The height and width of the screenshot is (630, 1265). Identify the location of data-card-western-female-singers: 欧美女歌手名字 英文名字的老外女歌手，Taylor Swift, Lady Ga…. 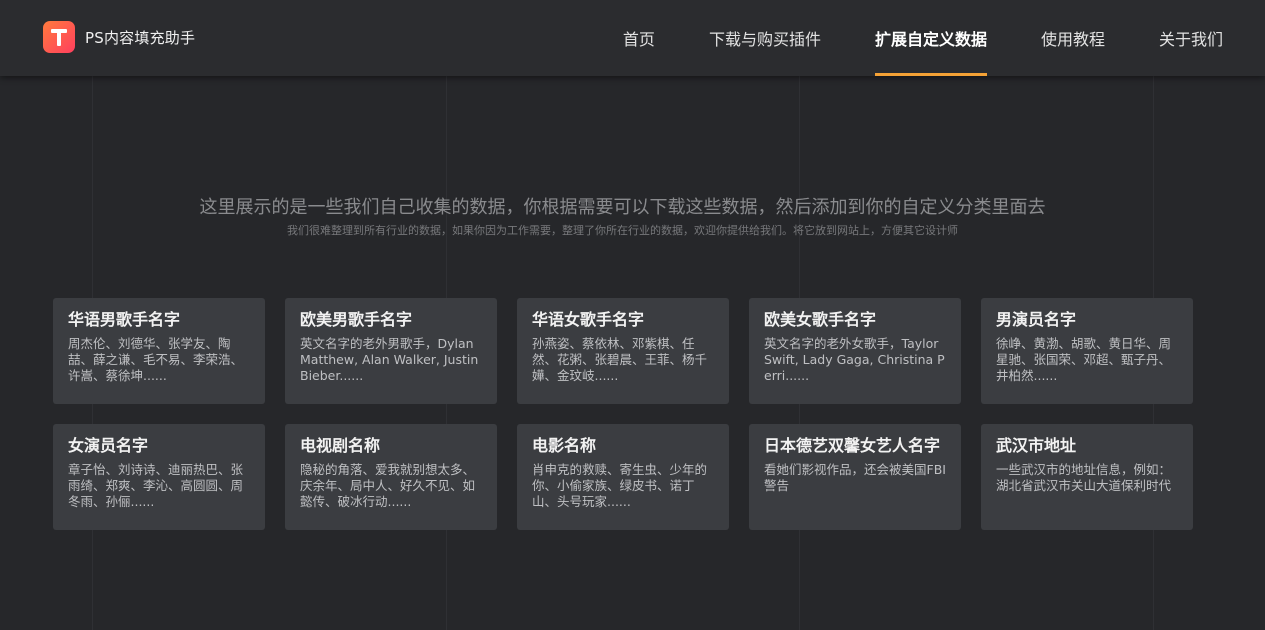
(855, 351).